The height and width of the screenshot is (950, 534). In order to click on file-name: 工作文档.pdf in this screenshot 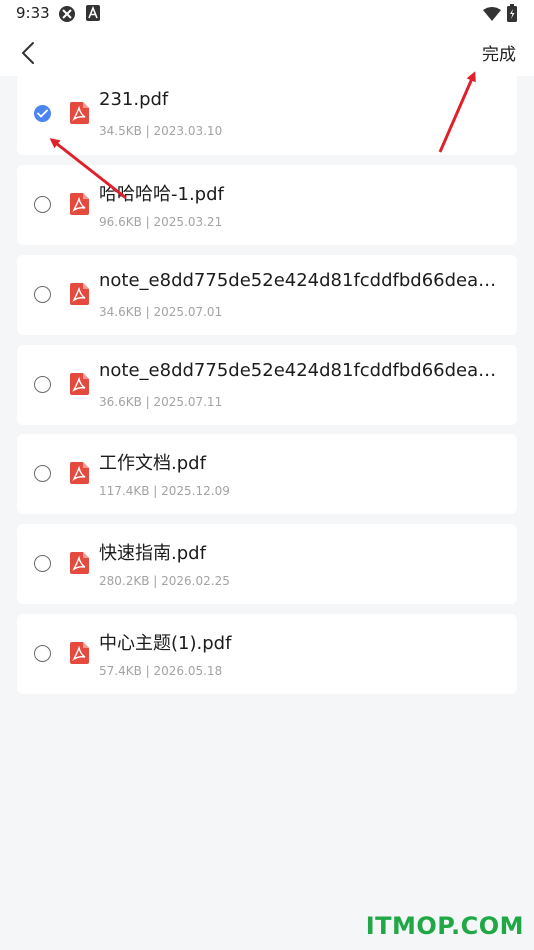, I will do `click(152, 463)`.